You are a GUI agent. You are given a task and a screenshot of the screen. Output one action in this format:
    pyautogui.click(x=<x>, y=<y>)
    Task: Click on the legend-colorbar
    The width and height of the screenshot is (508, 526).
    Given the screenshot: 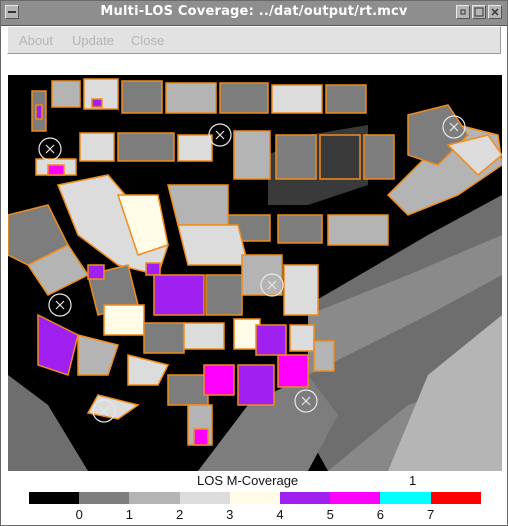 What is the action you would take?
    pyautogui.click(x=255, y=498)
    